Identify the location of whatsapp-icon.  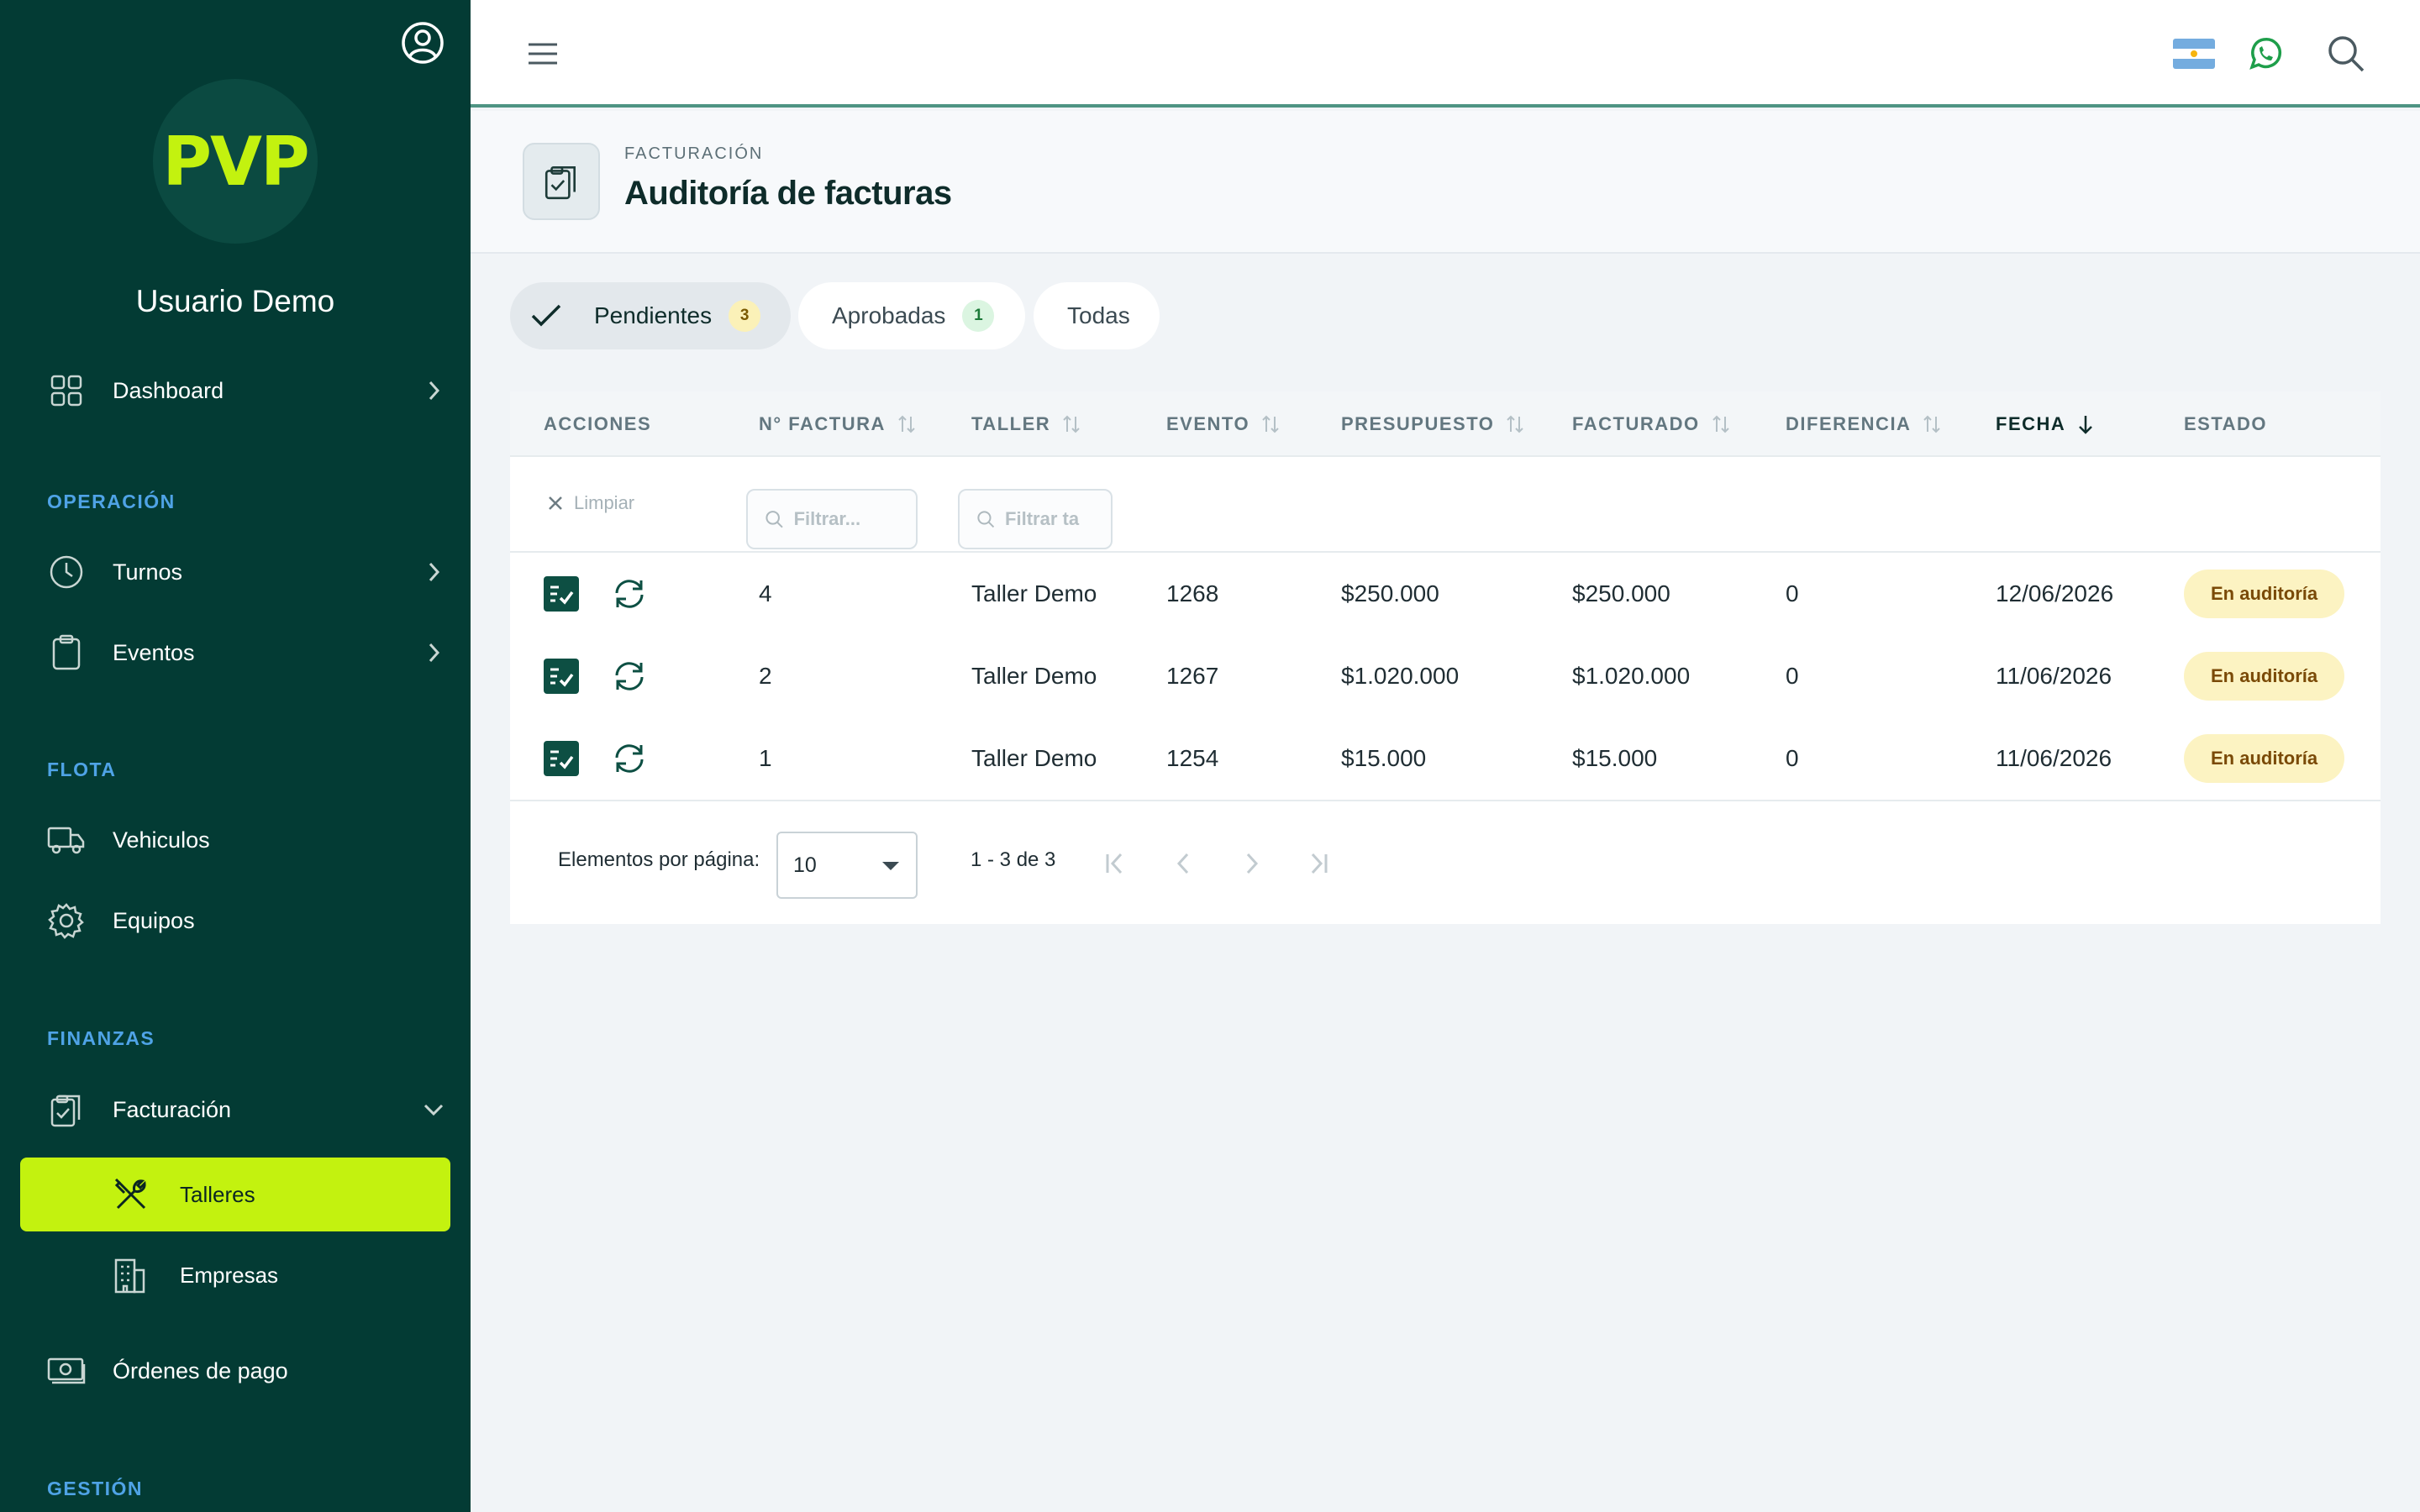
(2266, 54).